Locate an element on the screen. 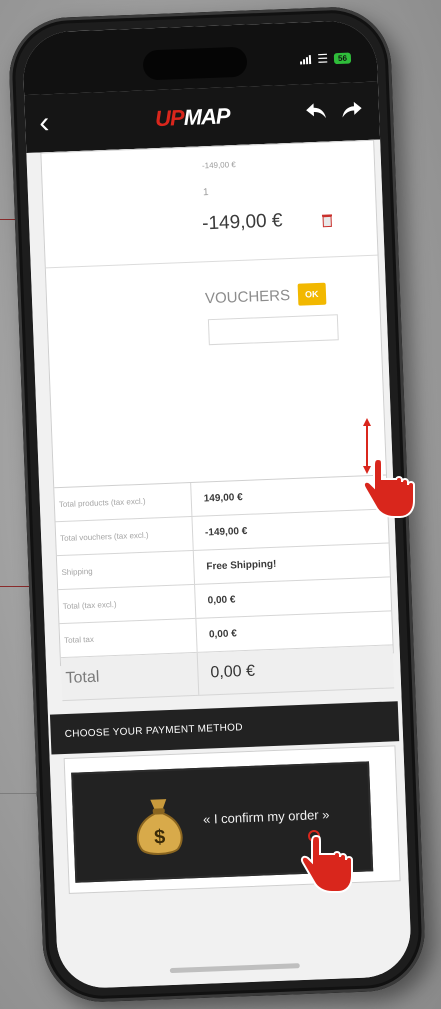 Image resolution: width=441 pixels, height=1009 pixels. line-total: -149,00 € is located at coordinates (242, 222).